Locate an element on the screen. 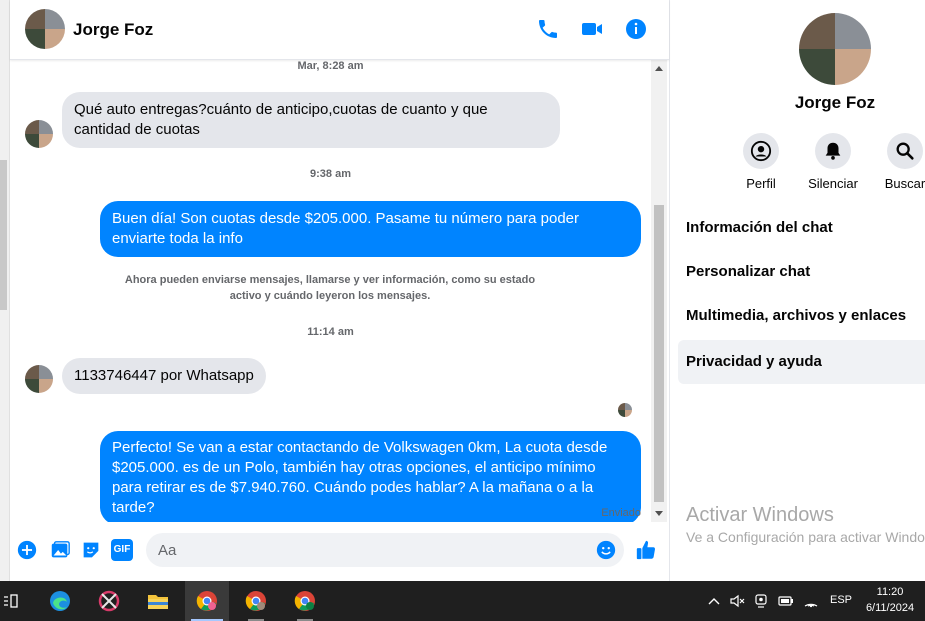 The width and height of the screenshot is (925, 621). add-icon is located at coordinates (27, 550).